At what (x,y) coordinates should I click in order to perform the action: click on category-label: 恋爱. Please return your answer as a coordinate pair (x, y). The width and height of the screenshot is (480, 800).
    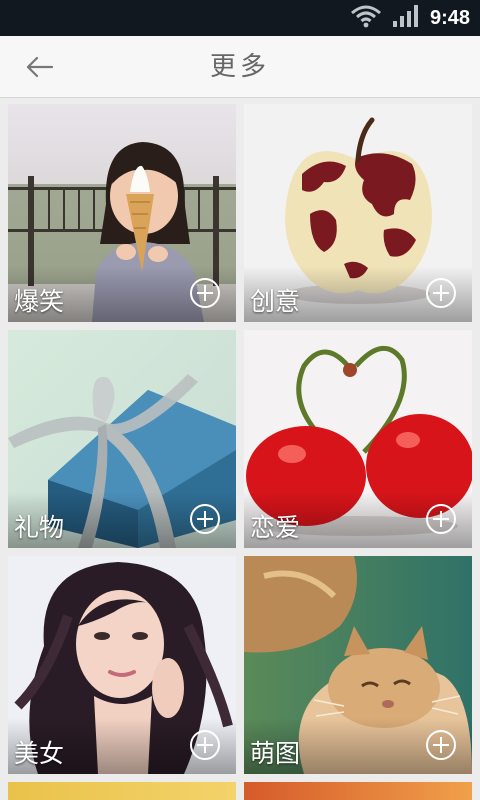
    Looking at the image, I should click on (275, 527).